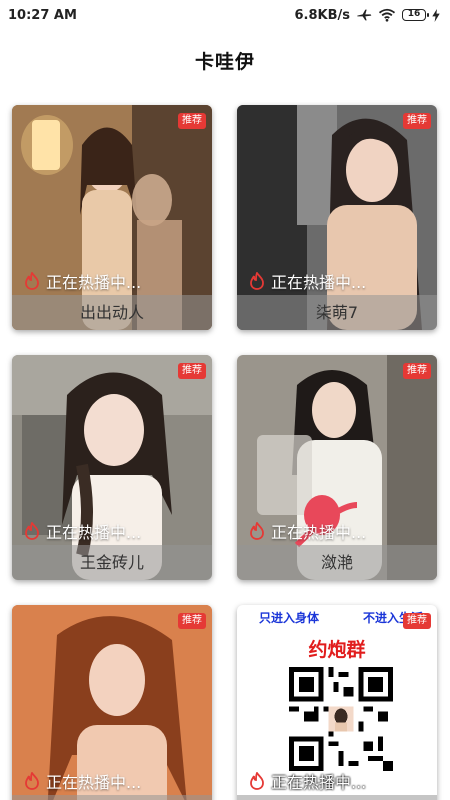  What do you see at coordinates (112, 312) in the screenshot?
I see `streamer-name: 出出动人` at bounding box center [112, 312].